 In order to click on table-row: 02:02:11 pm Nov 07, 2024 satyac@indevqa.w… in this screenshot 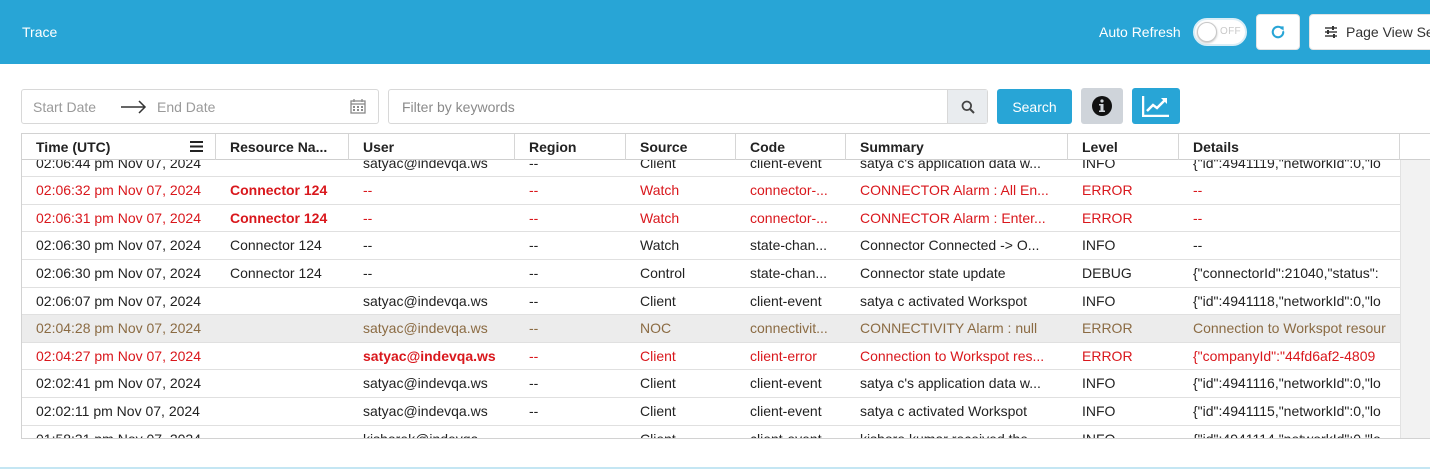, I will do `click(711, 412)`.